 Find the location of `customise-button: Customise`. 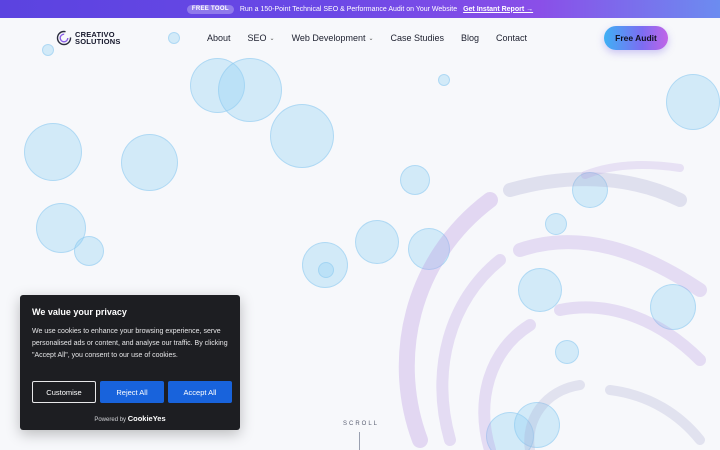

customise-button: Customise is located at coordinates (64, 392).